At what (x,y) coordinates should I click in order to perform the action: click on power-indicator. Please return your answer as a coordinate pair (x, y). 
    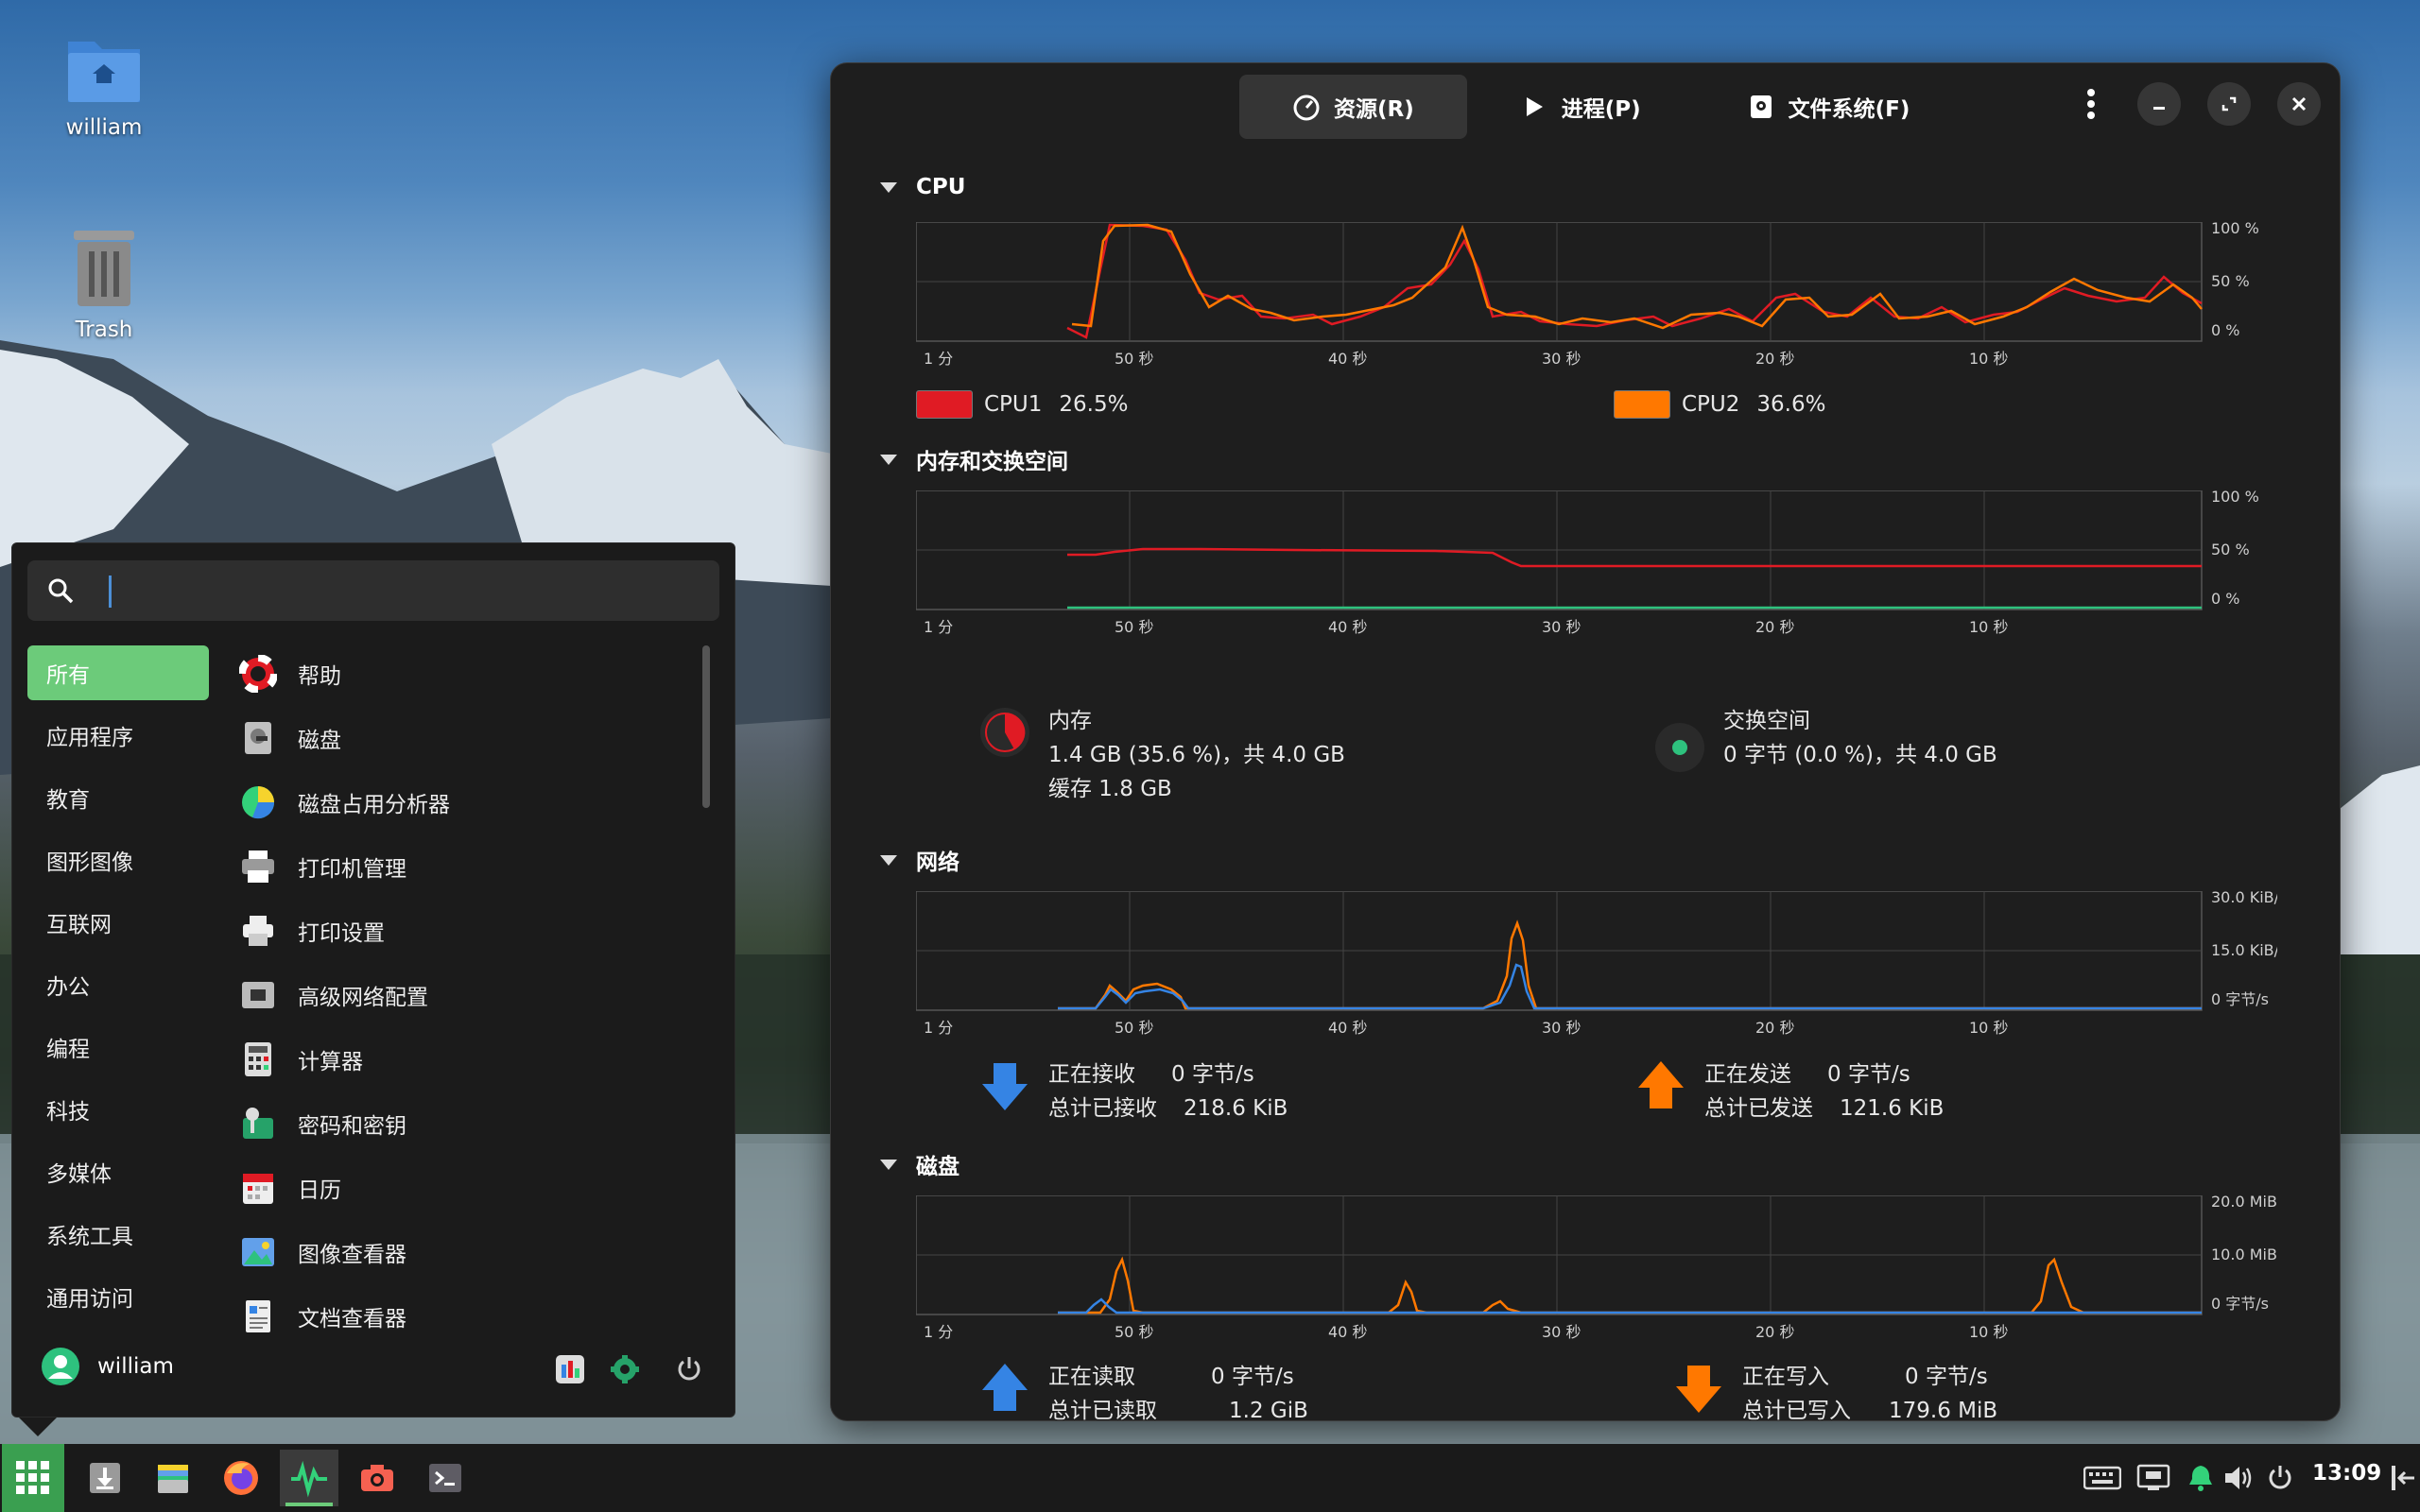
    Looking at the image, I should click on (2280, 1478).